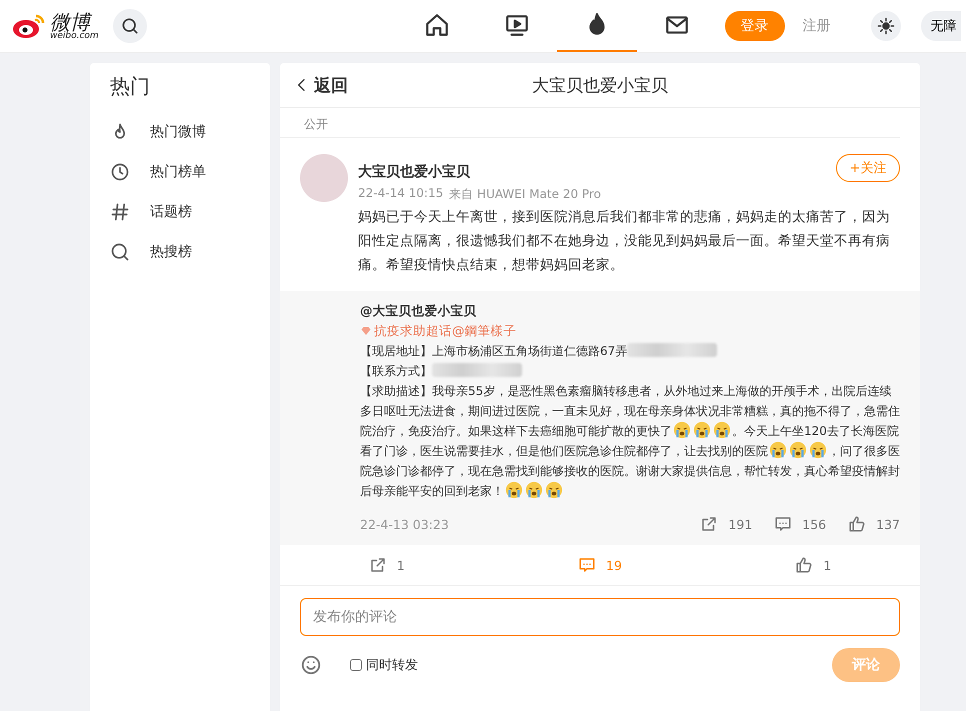 Image resolution: width=966 pixels, height=711 pixels. I want to click on comment-field: 发布你的评论, so click(600, 617).